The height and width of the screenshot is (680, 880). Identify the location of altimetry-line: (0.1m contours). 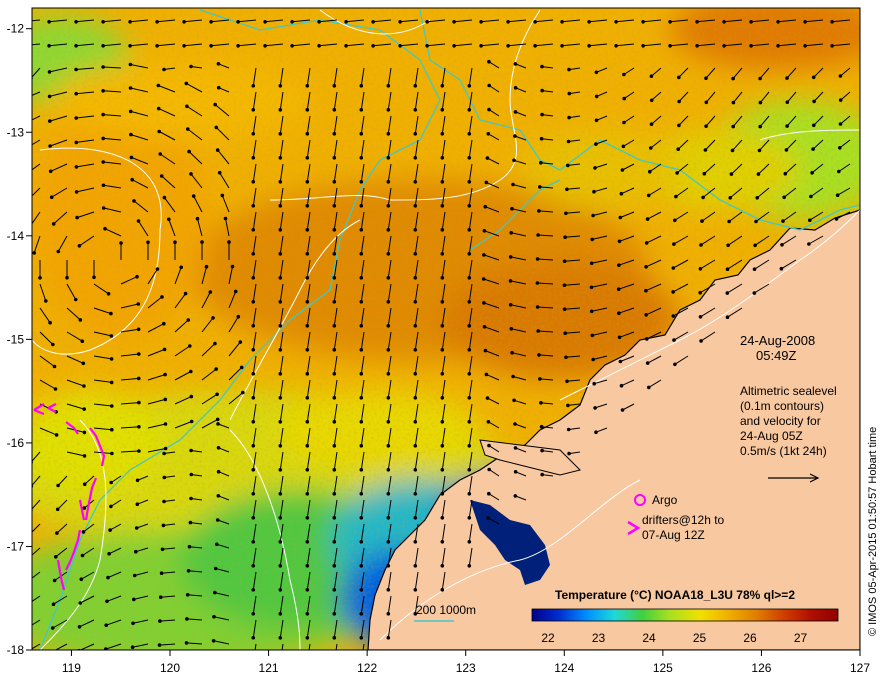
(782, 406).